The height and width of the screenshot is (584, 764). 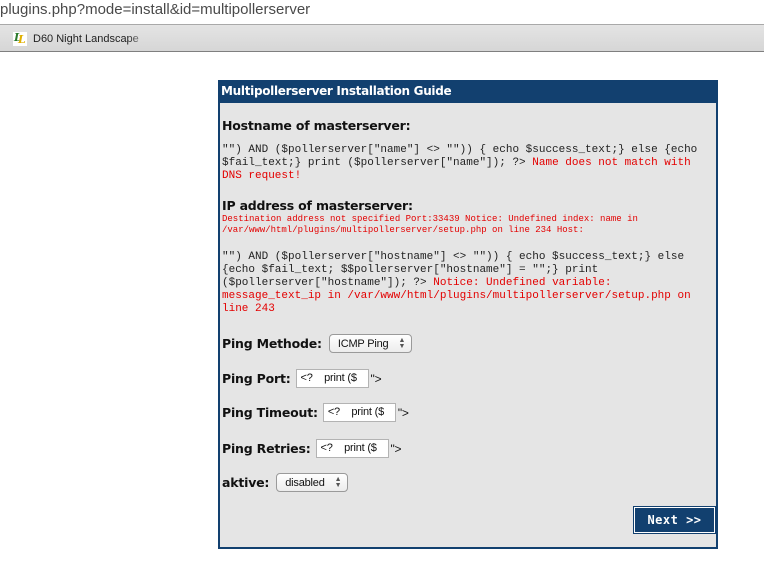 What do you see at coordinates (403, 412) in the screenshot?
I see `ping-timeout-suffix: ">` at bounding box center [403, 412].